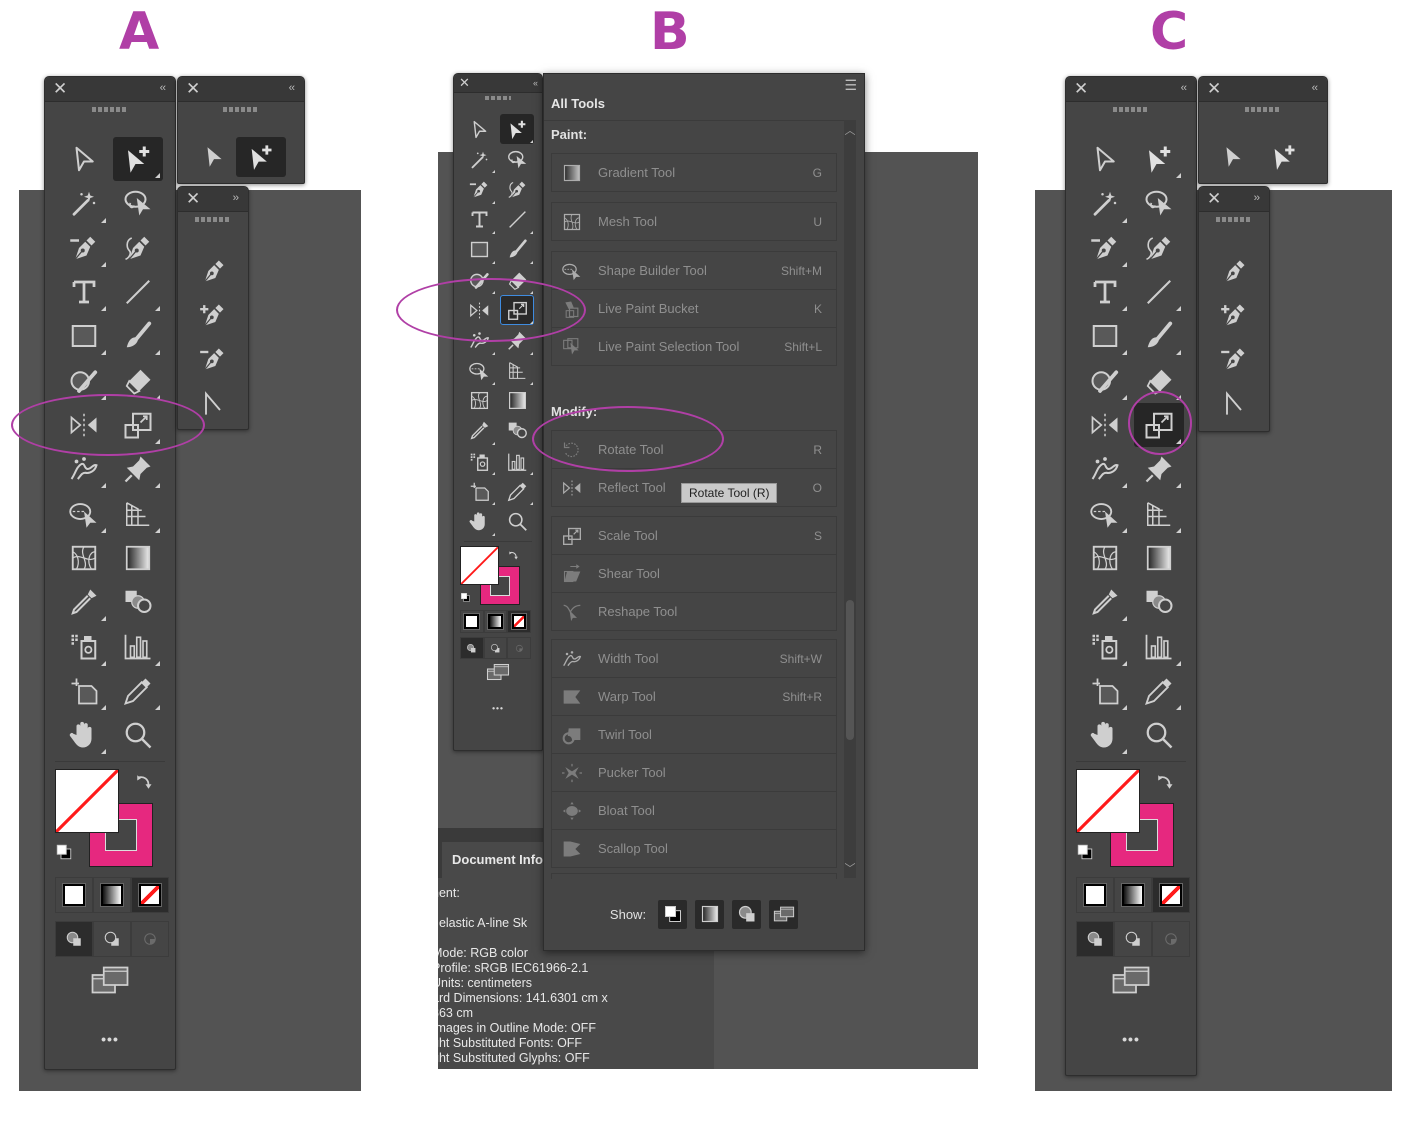 The width and height of the screenshot is (1417, 1134). I want to click on show-color-button, so click(710, 914).